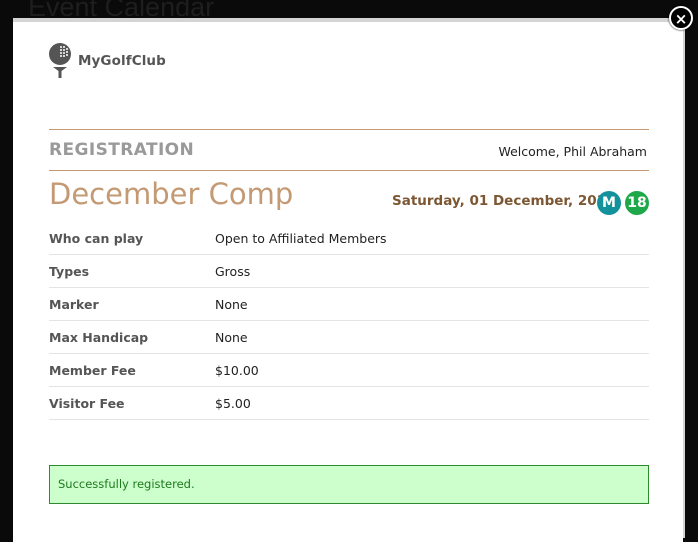 The image size is (698, 542). What do you see at coordinates (349, 304) in the screenshot?
I see `detail-row-marker: Marker None` at bounding box center [349, 304].